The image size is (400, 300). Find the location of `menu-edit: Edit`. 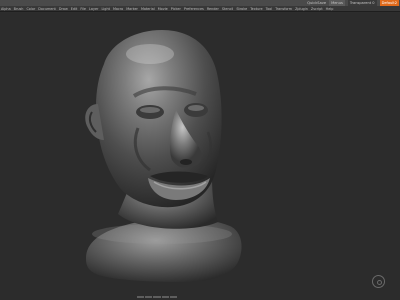

menu-edit: Edit is located at coordinates (74, 9).